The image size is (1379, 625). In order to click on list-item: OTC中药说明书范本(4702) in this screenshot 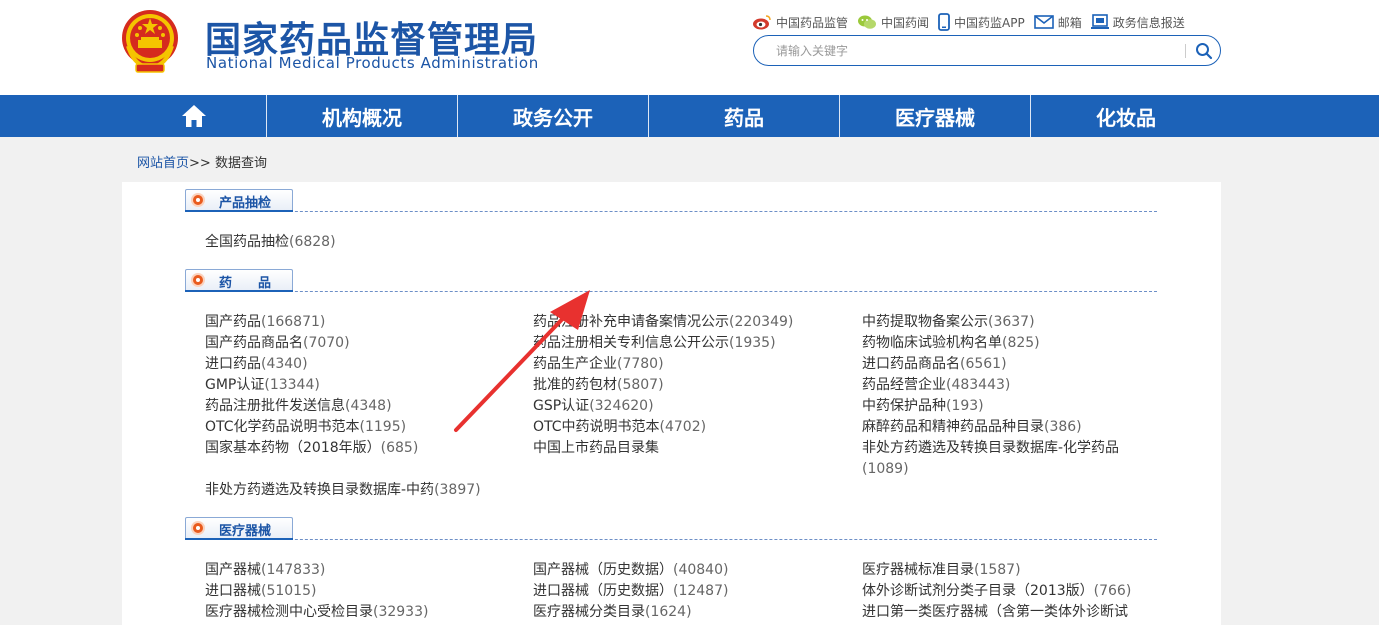, I will do `click(619, 427)`.